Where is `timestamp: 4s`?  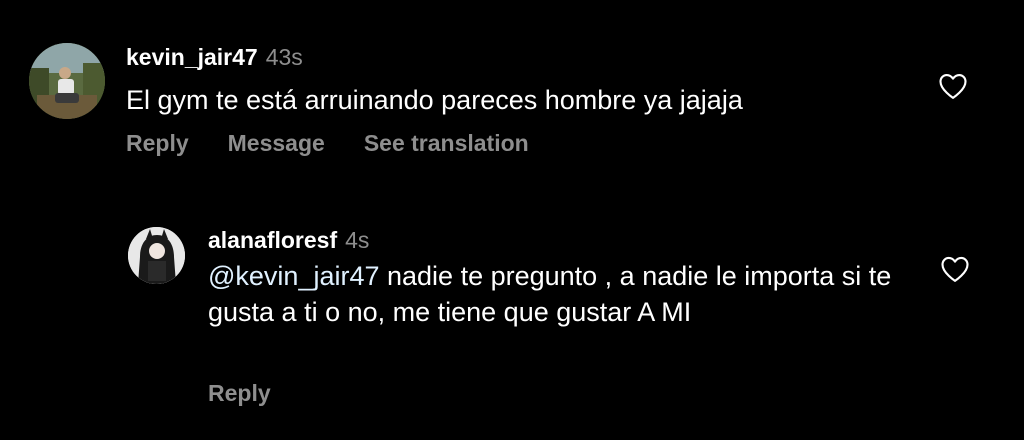
timestamp: 4s is located at coordinates (357, 240).